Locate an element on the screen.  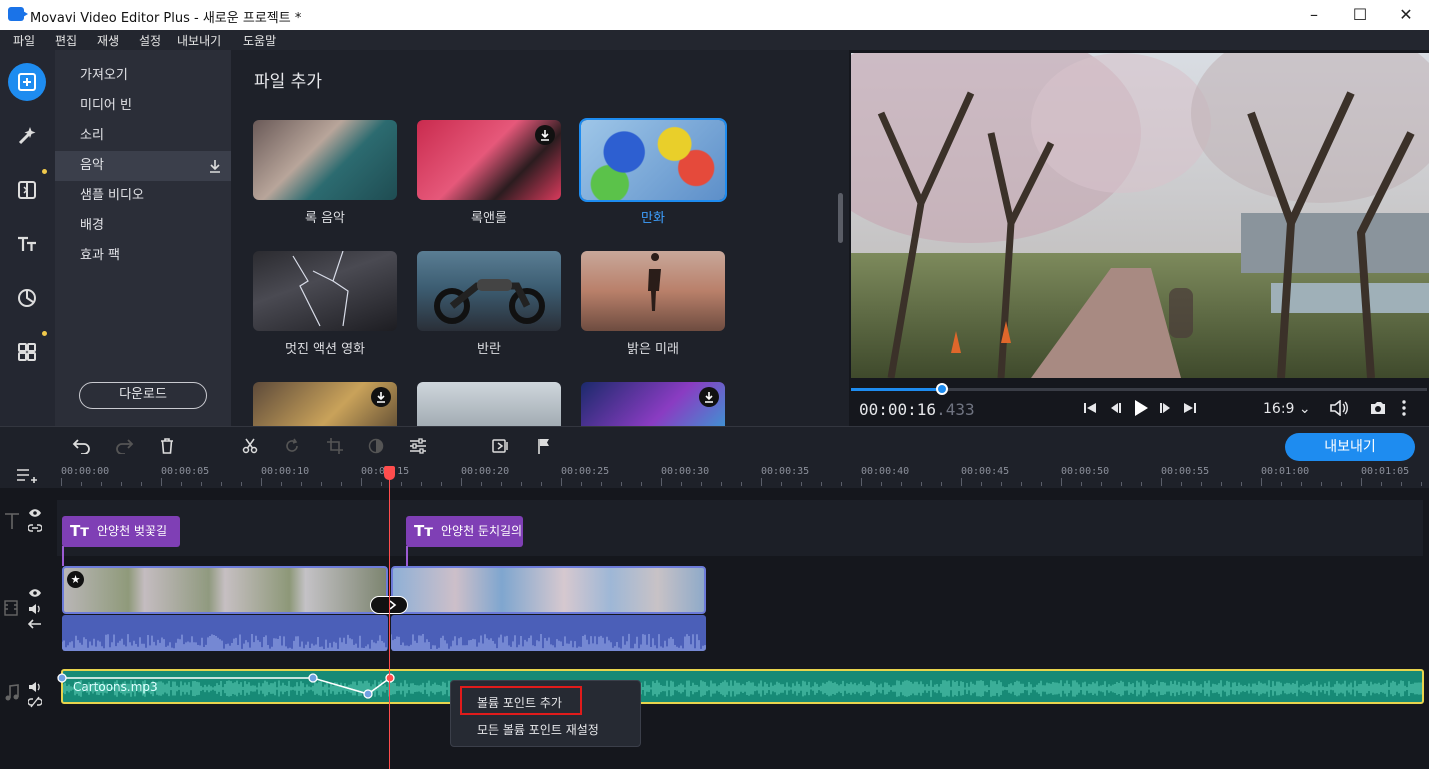
transitions-button is located at coordinates (27, 190).